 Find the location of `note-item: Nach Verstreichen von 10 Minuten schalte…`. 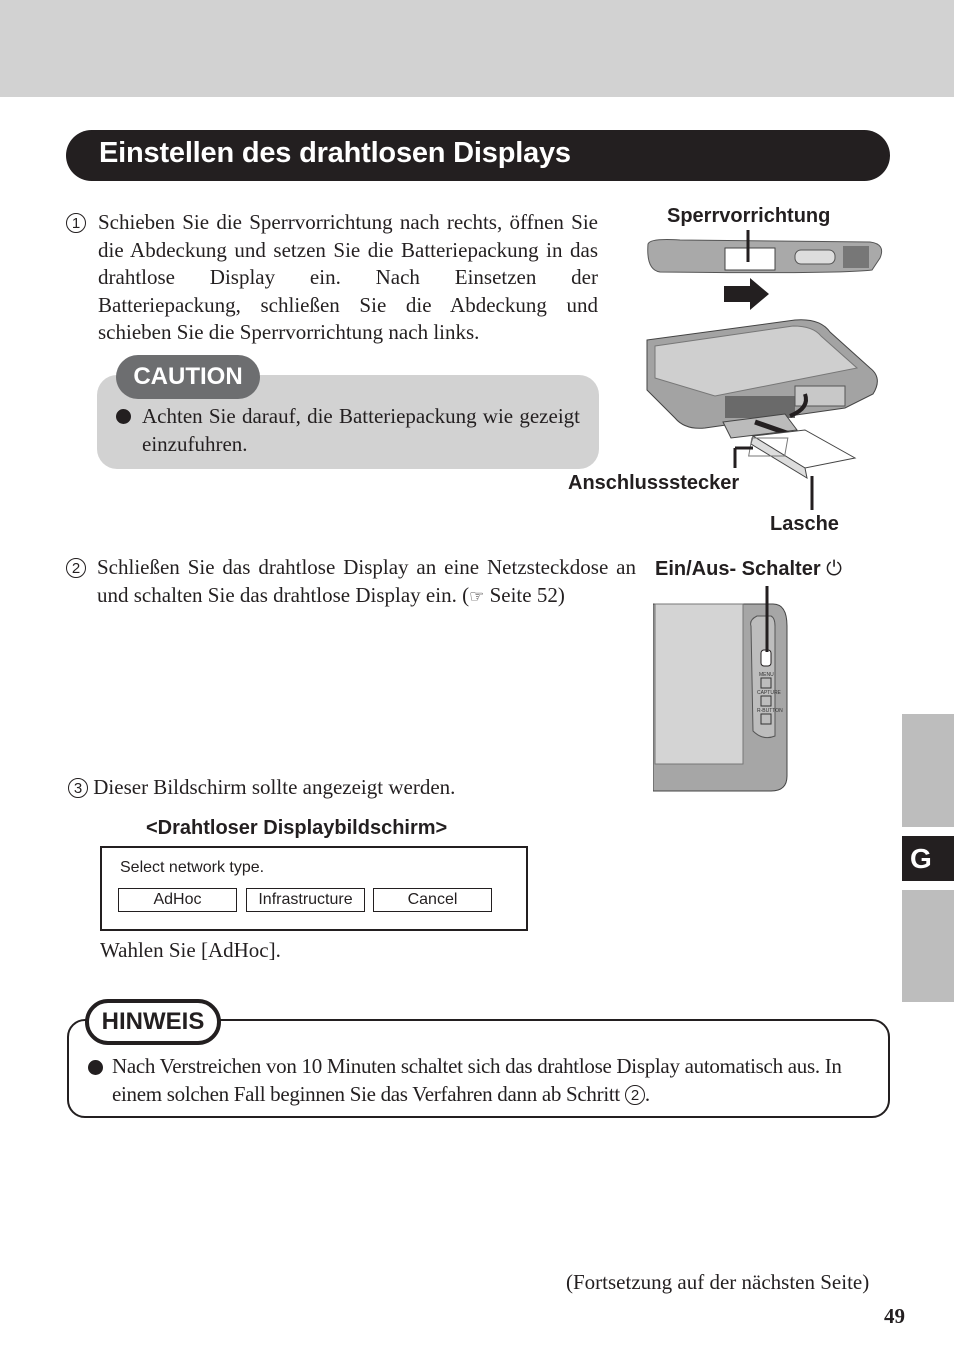

note-item: Nach Verstreichen von 10 Minuten schalte… is located at coordinates (484, 1080).